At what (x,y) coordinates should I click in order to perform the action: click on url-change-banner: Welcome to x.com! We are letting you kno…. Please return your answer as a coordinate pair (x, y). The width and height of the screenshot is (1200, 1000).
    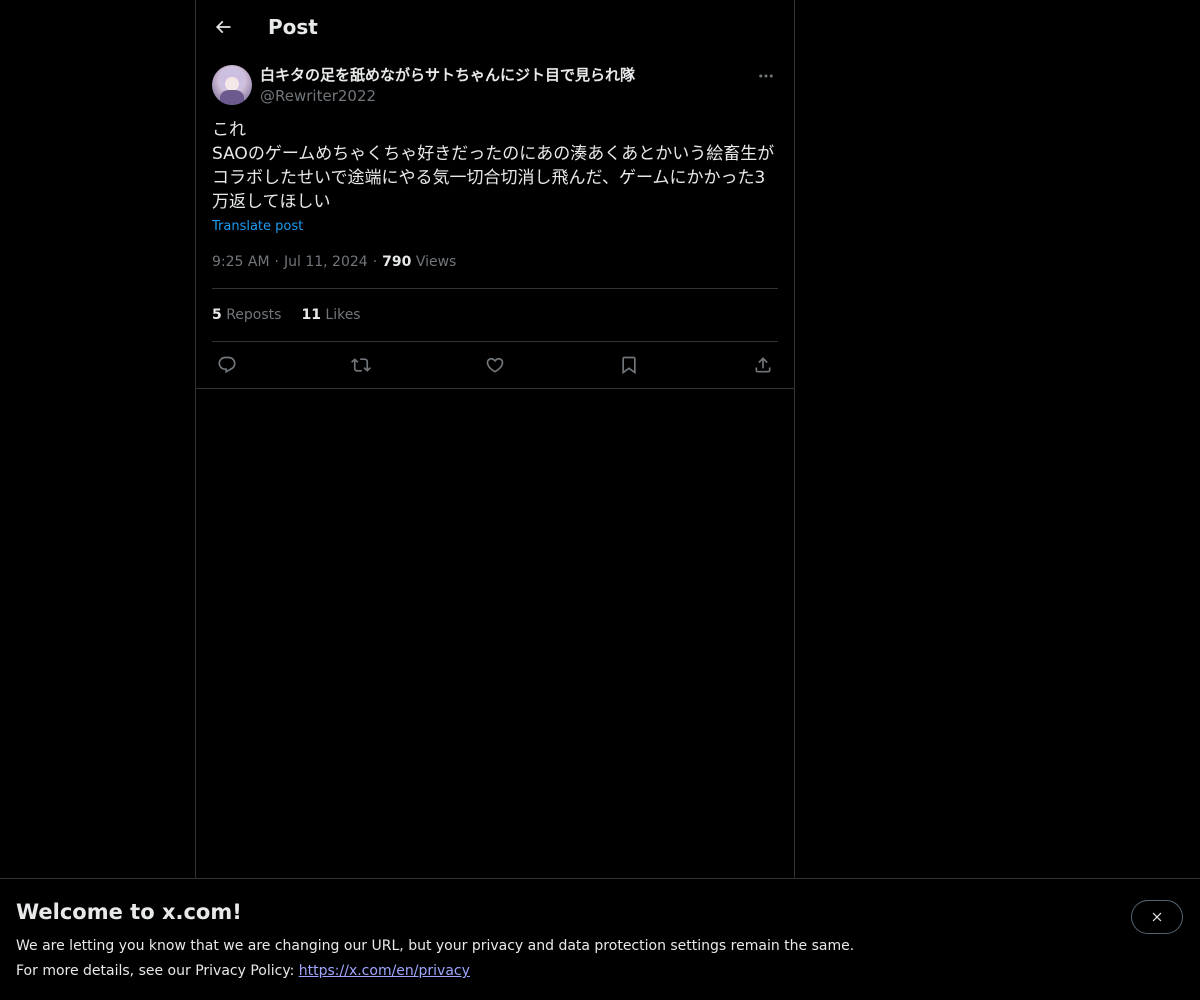
    Looking at the image, I should click on (600, 939).